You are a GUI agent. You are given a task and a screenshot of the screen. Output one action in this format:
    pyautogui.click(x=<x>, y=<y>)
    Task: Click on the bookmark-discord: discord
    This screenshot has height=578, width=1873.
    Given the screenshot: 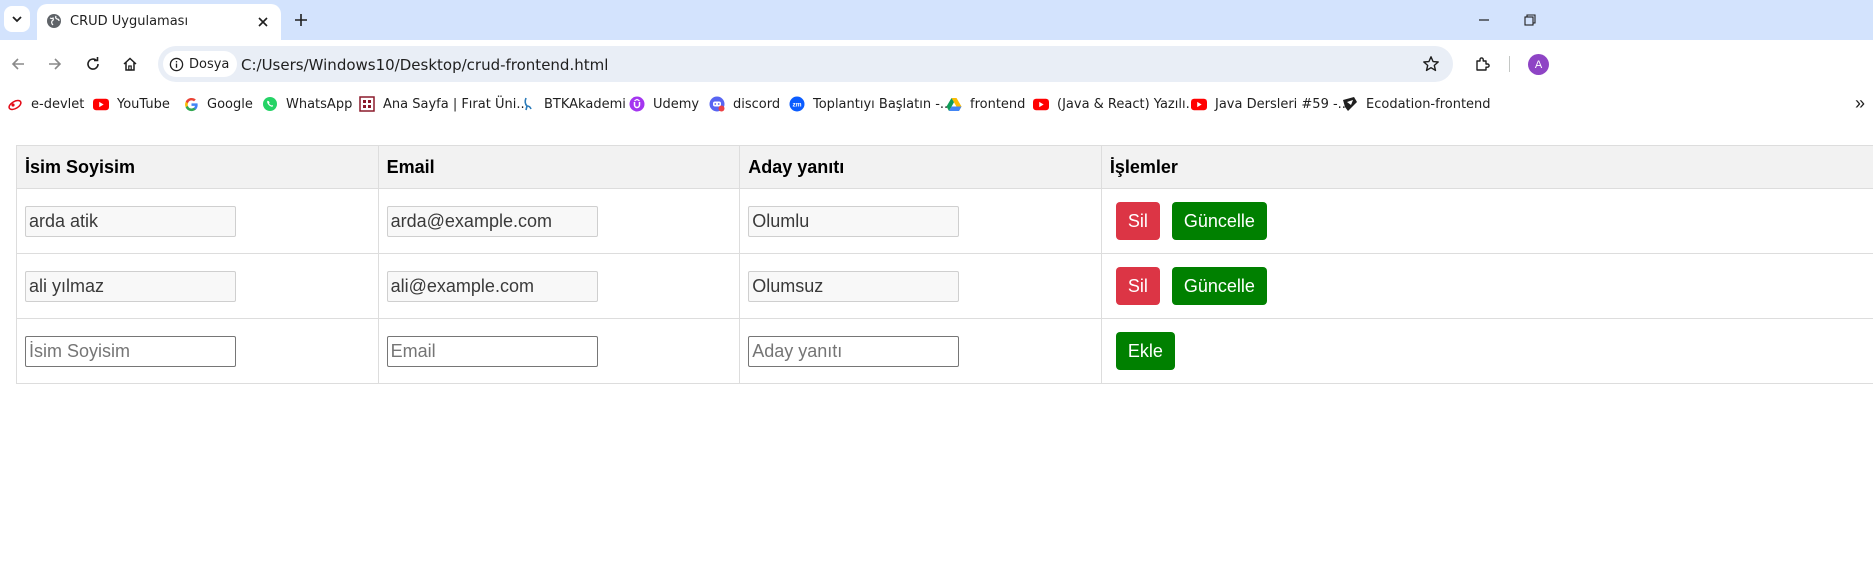 What is the action you would take?
    pyautogui.click(x=744, y=104)
    